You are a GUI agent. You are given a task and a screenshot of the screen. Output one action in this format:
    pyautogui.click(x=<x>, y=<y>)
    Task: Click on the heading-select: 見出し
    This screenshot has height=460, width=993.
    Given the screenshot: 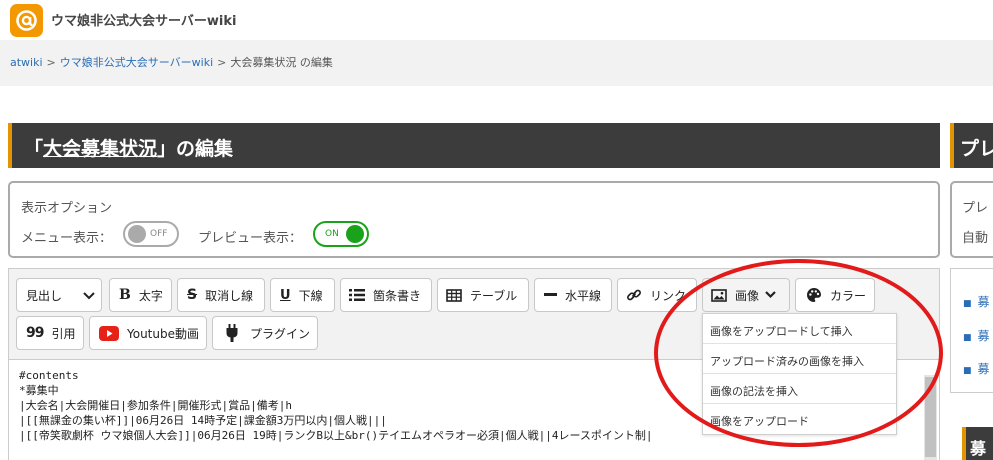 What is the action you would take?
    pyautogui.click(x=59, y=295)
    